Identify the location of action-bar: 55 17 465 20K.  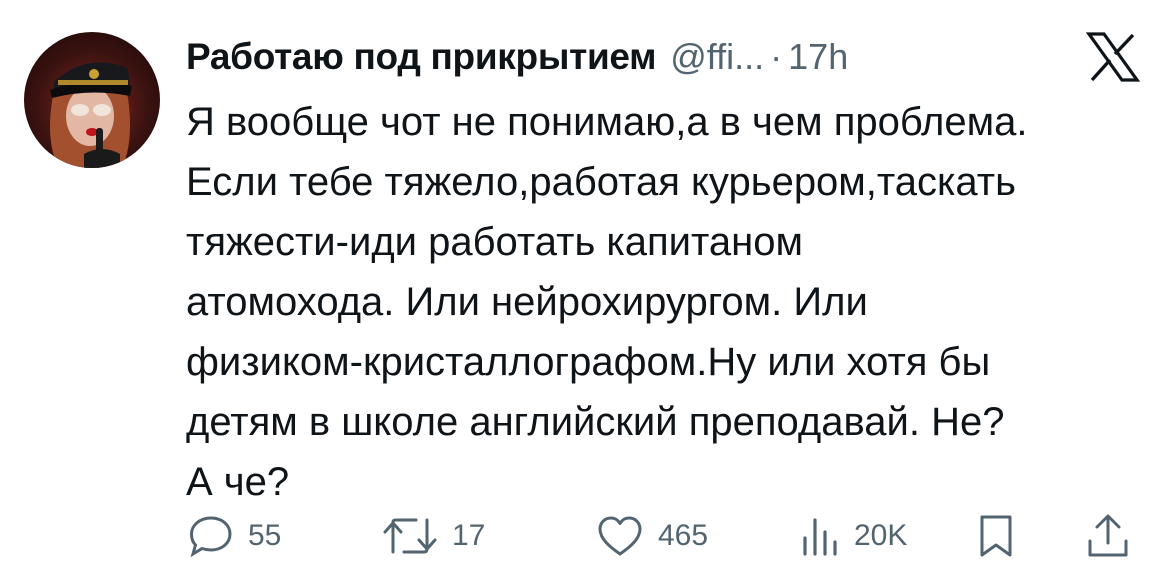
(666, 538).